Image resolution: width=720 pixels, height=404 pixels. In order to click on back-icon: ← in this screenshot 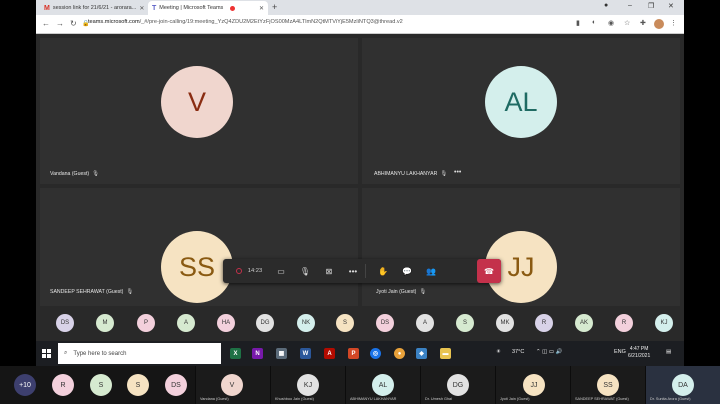, I will do `click(46, 23)`.